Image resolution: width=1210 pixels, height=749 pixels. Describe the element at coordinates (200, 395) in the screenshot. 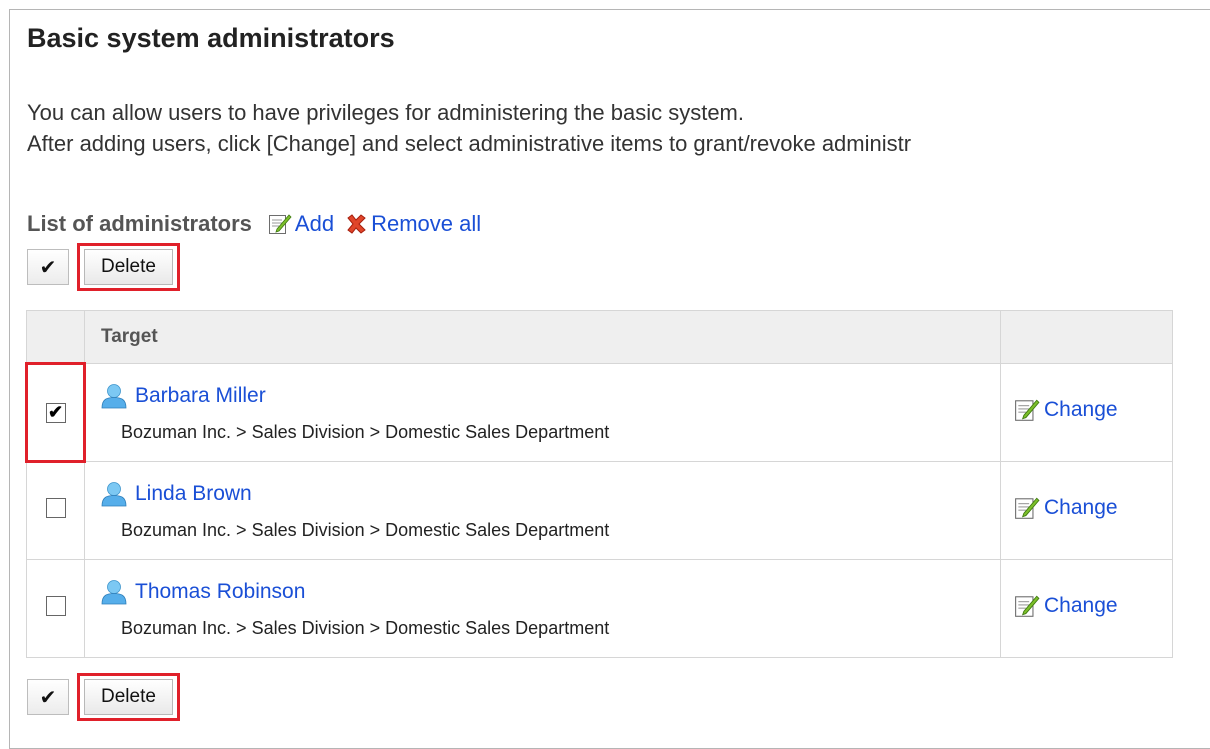

I see `user-name: Barbara Miller` at that location.